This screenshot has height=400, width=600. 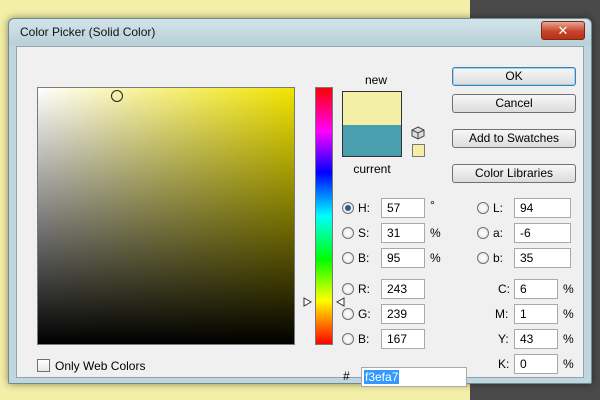 I want to click on unit-black: %, so click(x=568, y=364).